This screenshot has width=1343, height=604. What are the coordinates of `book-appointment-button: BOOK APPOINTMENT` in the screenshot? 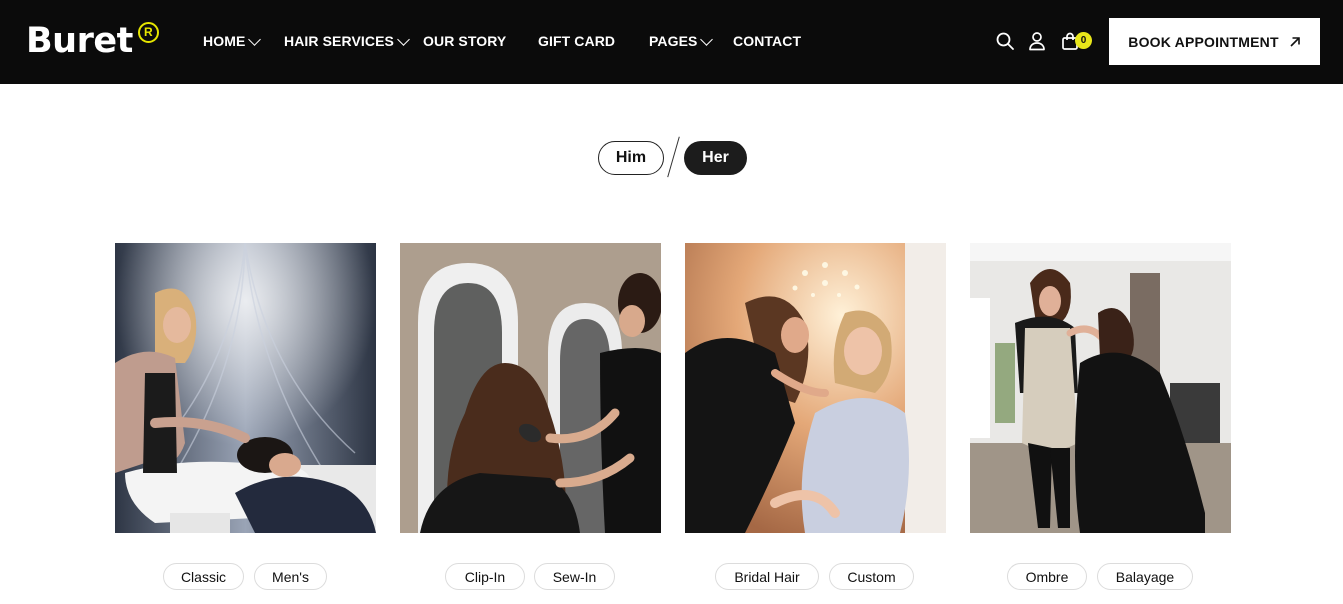 It's located at (1214, 41).